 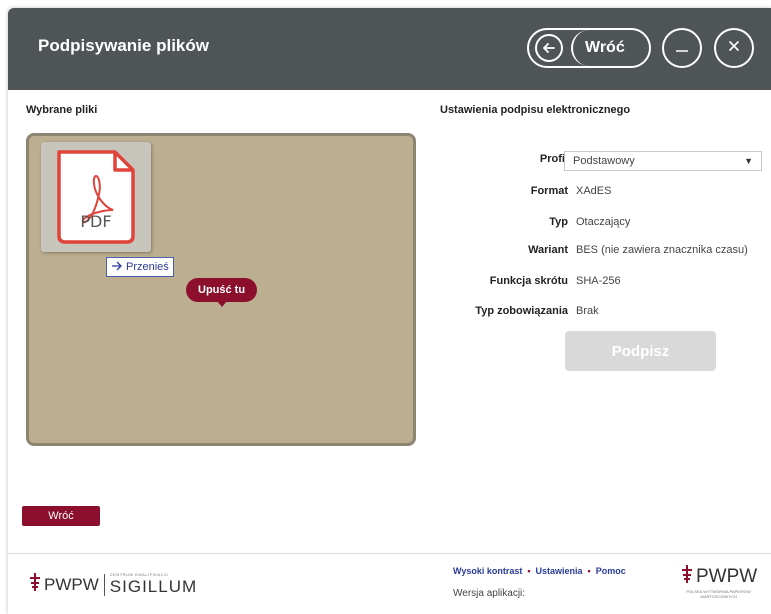 I want to click on link-high-contrast: Wysoki kontrast, so click(x=487, y=571).